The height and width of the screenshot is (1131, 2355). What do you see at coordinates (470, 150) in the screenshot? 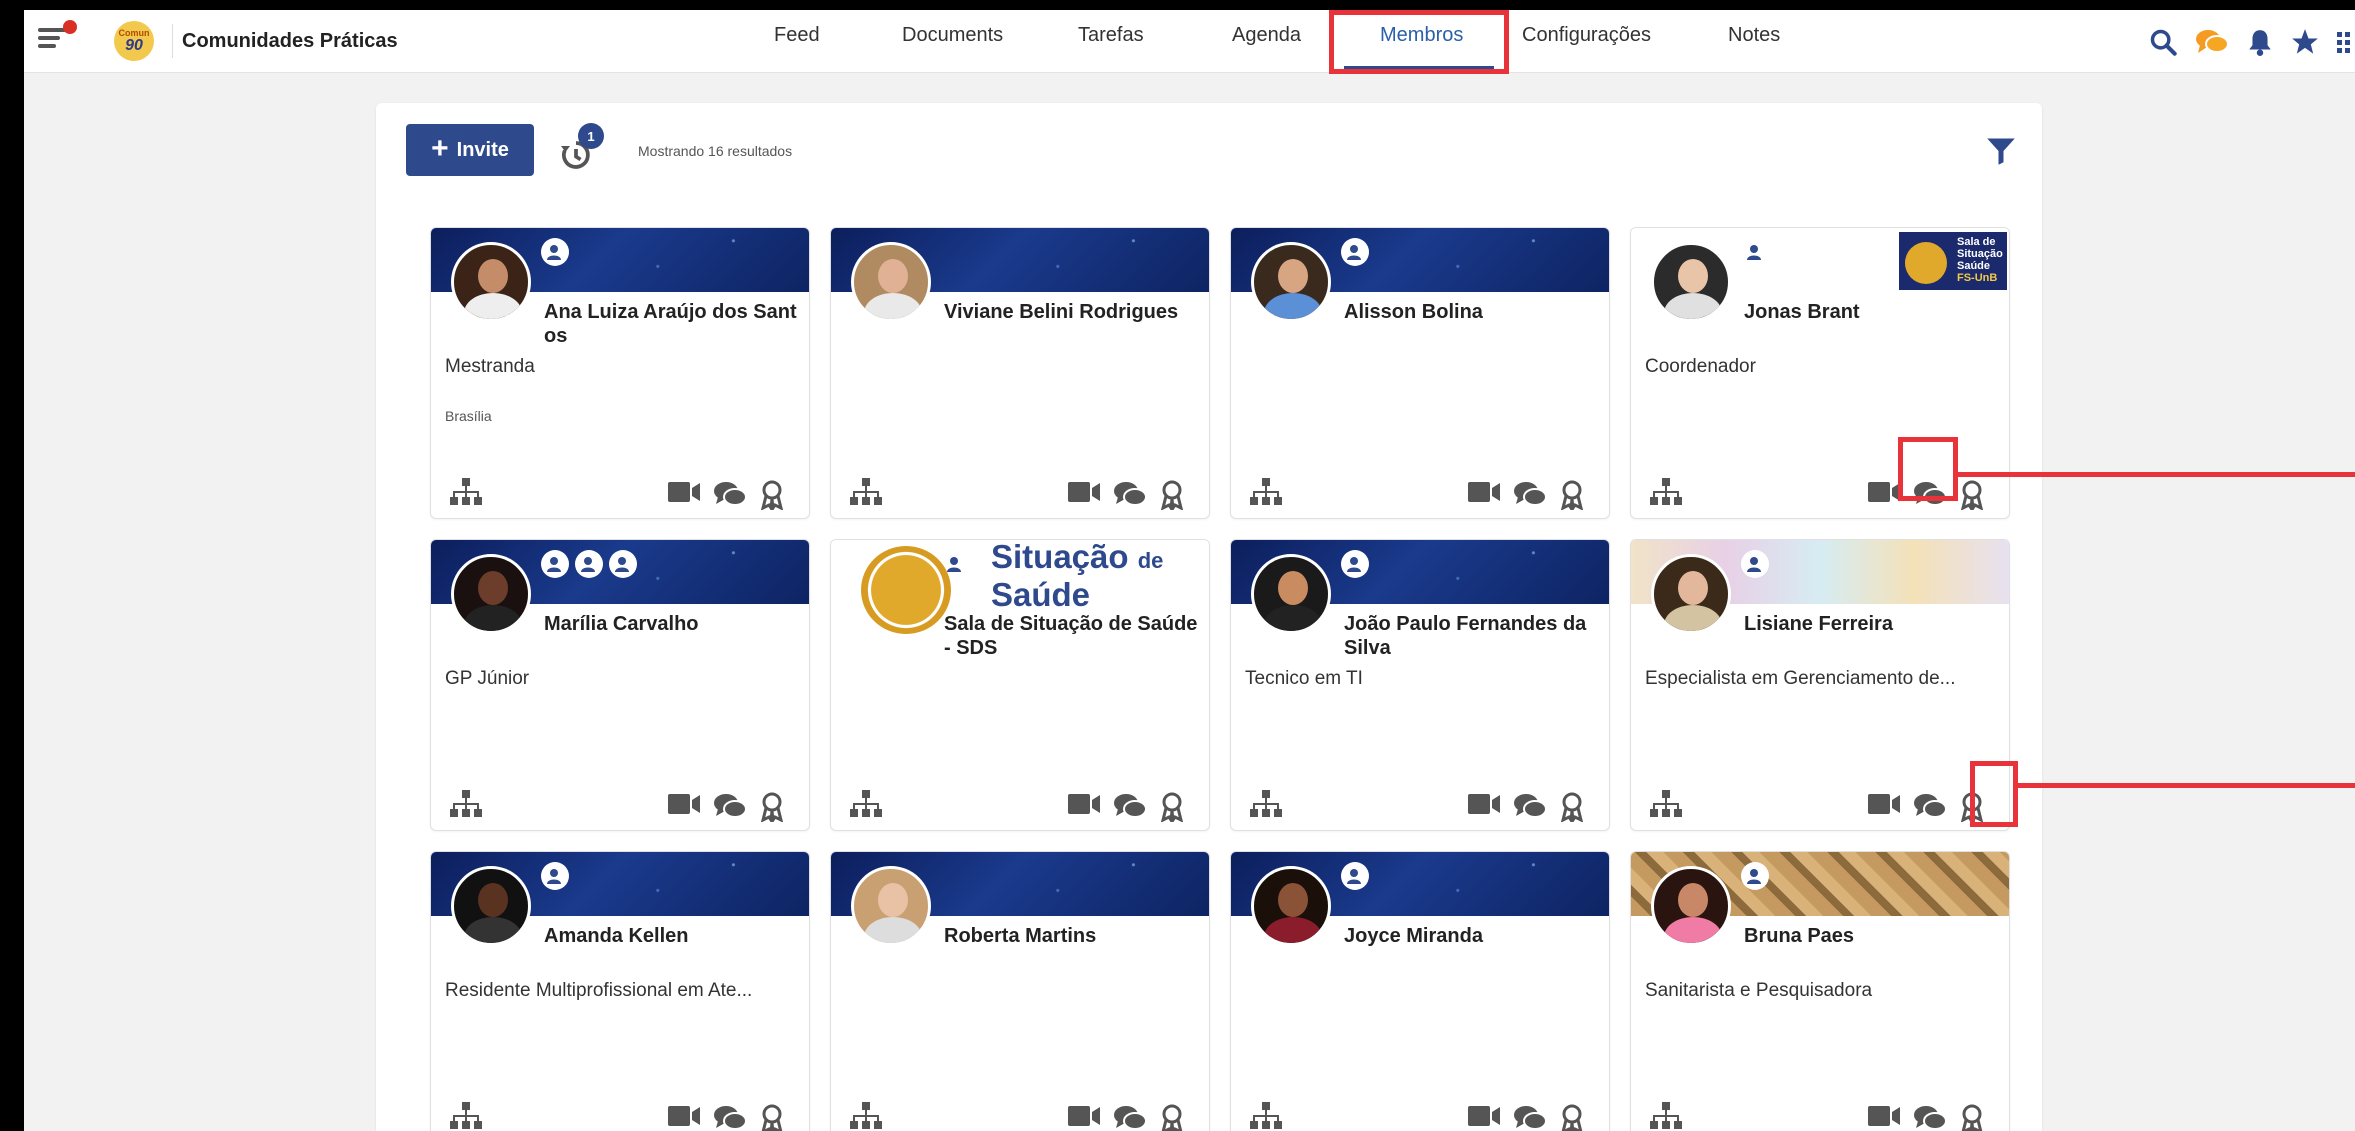
I see `invite-button: + Invite` at bounding box center [470, 150].